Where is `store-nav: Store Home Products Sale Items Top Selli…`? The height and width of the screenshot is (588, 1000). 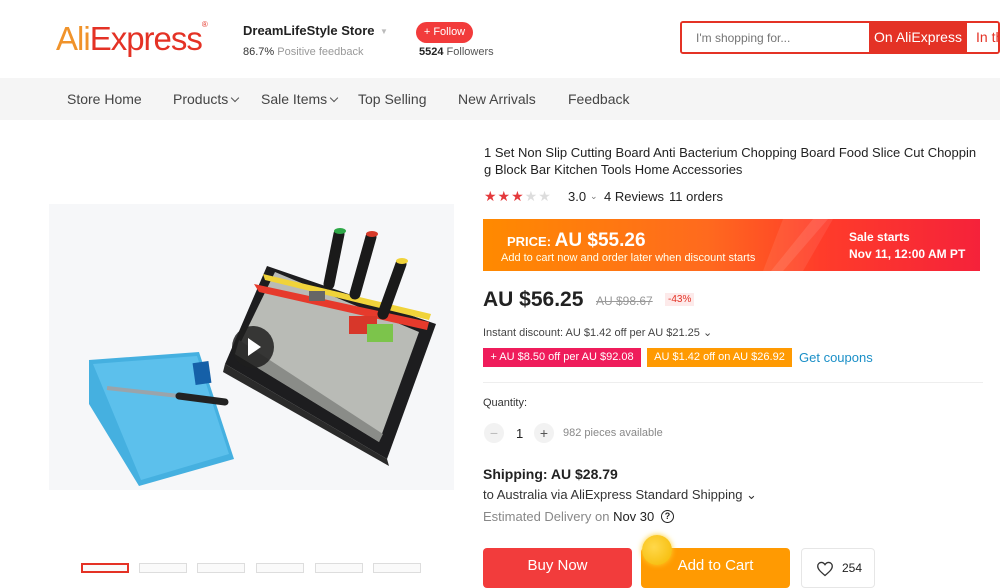 store-nav: Store Home Products Sale Items Top Selli… is located at coordinates (500, 99).